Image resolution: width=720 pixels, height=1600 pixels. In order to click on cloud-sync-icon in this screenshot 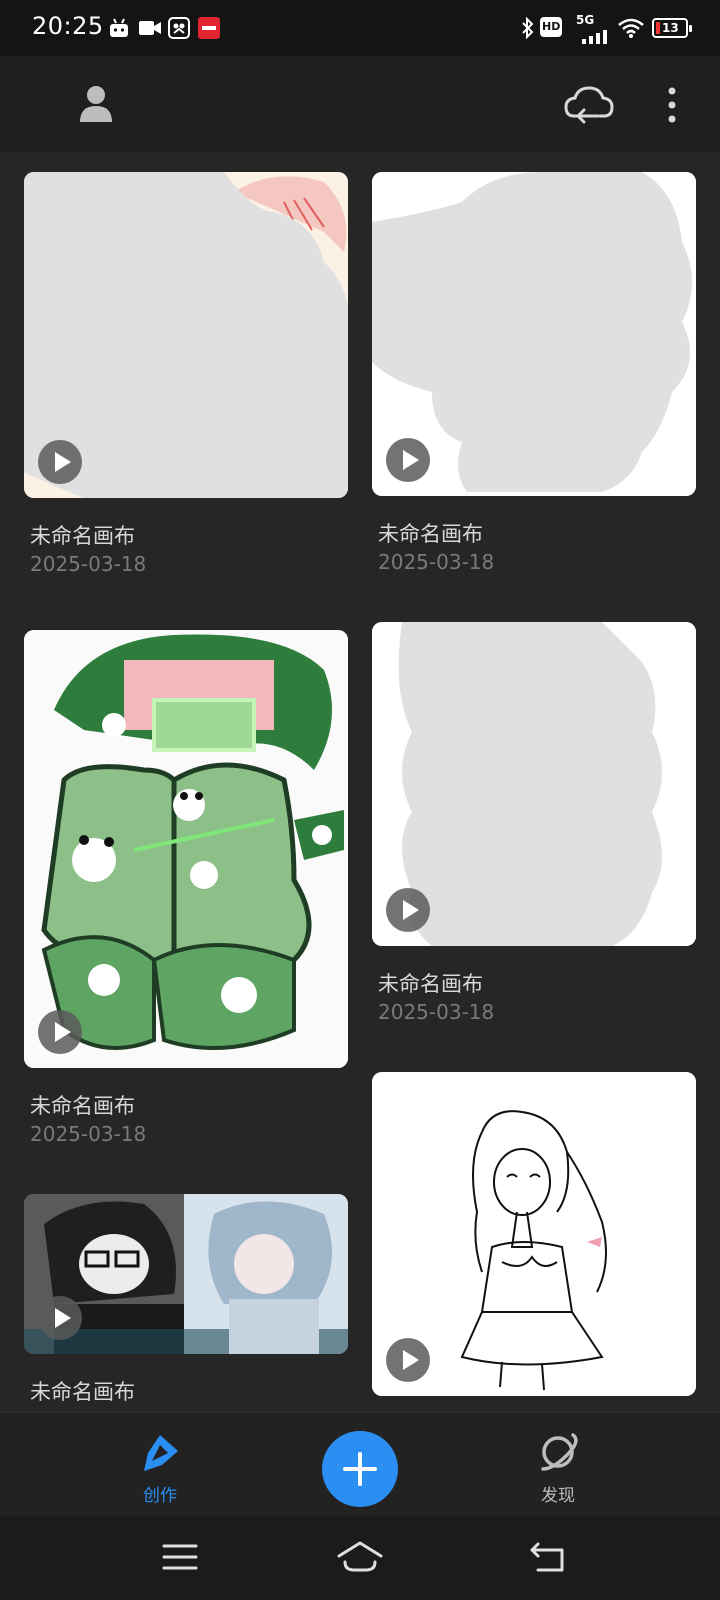, I will do `click(589, 104)`.